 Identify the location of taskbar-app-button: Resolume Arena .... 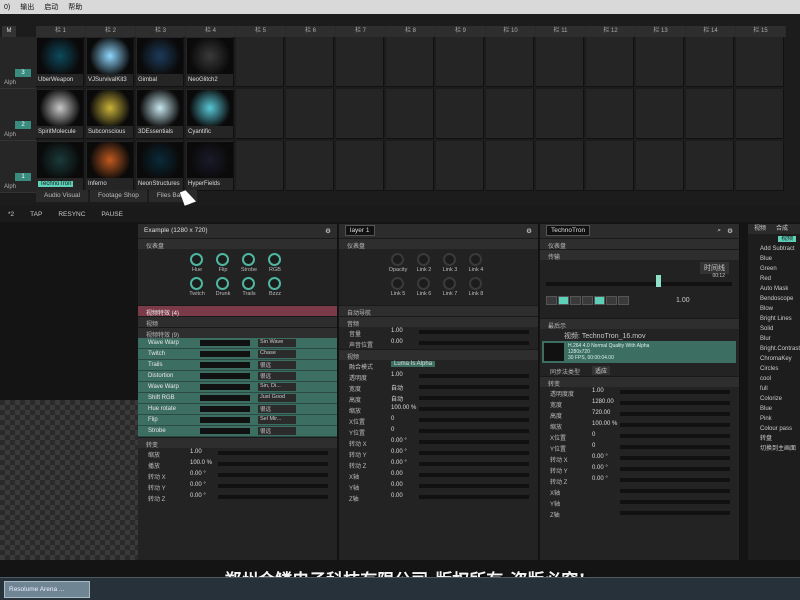
(47, 589).